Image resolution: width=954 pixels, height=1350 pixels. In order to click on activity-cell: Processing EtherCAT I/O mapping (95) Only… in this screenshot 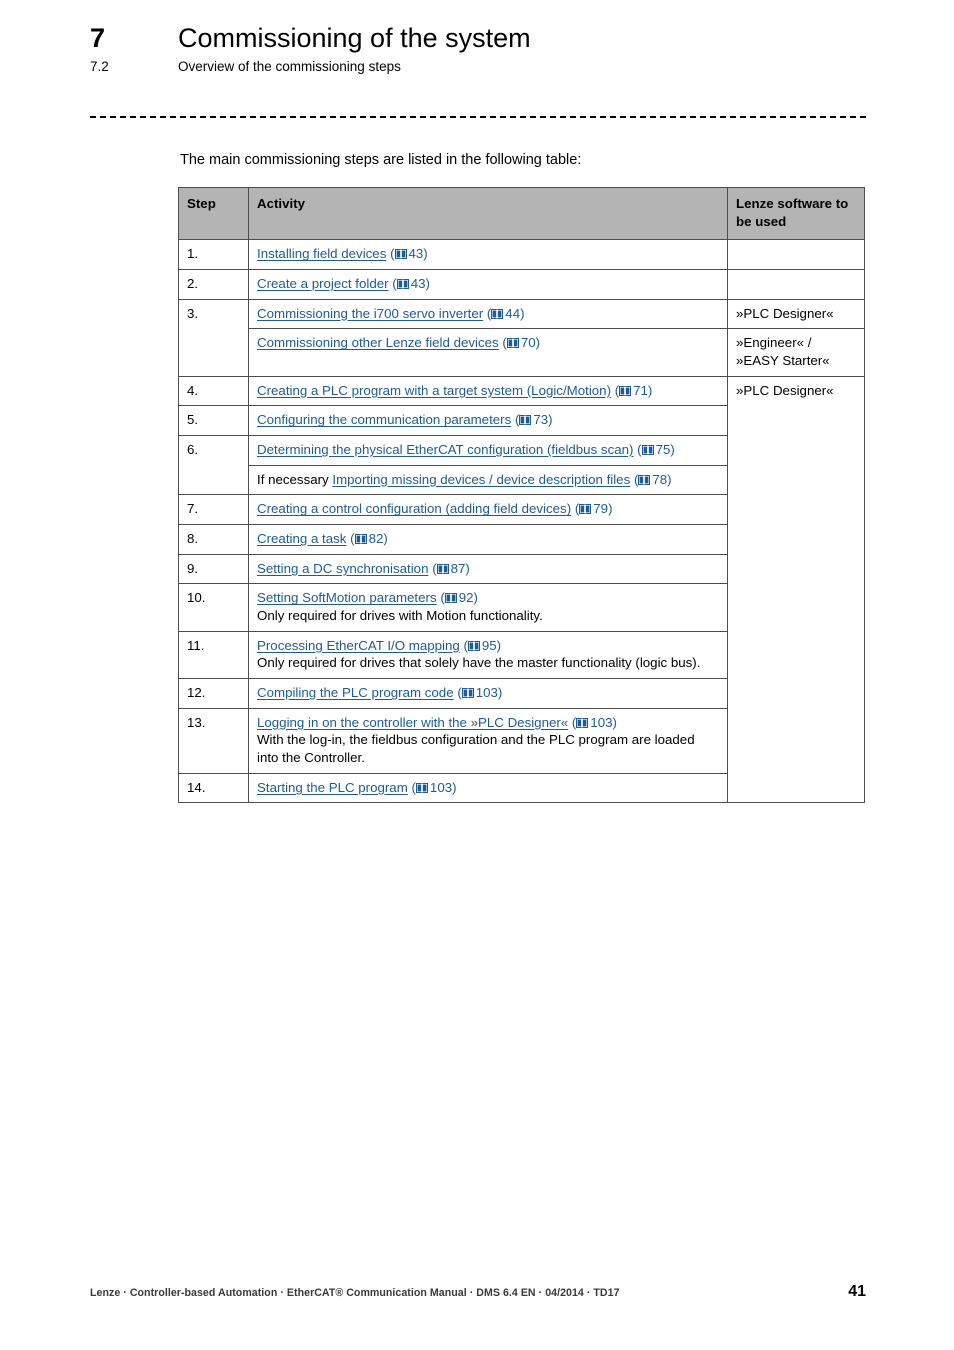, I will do `click(488, 655)`.